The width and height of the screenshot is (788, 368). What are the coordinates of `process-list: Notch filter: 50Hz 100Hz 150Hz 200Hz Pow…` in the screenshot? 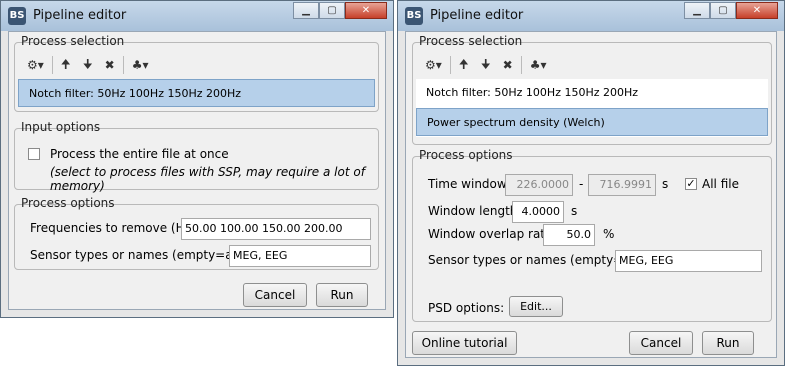 It's located at (592, 108).